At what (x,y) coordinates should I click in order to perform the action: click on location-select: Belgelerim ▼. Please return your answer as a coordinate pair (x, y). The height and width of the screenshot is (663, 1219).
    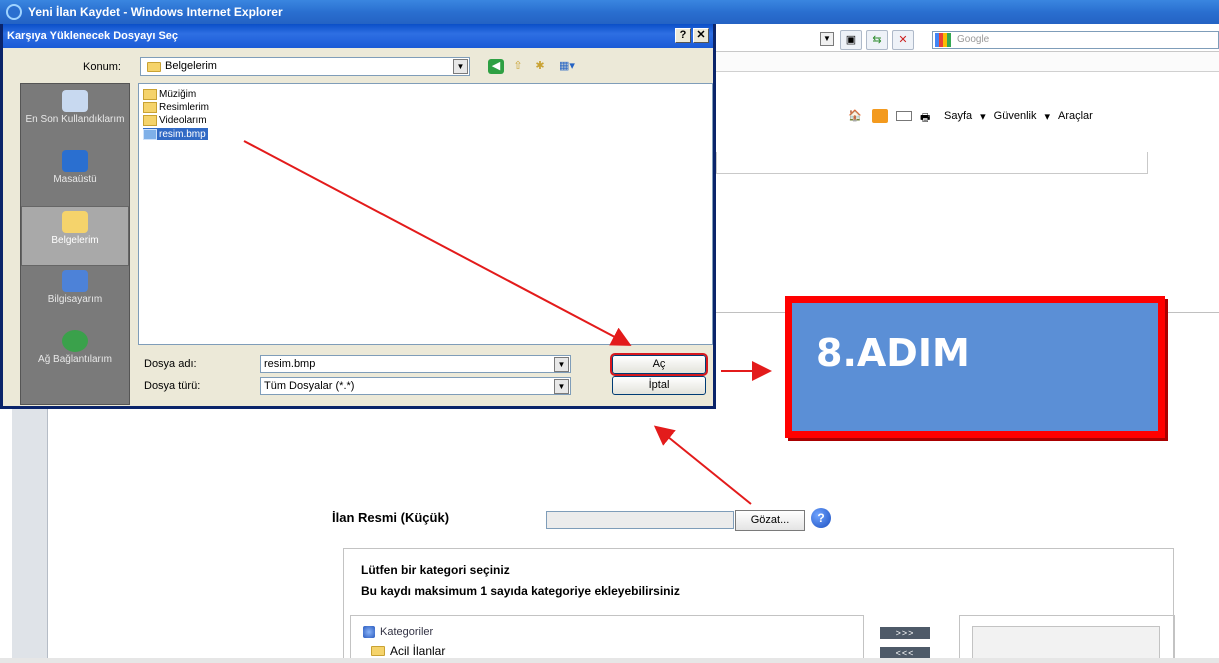
    Looking at the image, I should click on (305, 66).